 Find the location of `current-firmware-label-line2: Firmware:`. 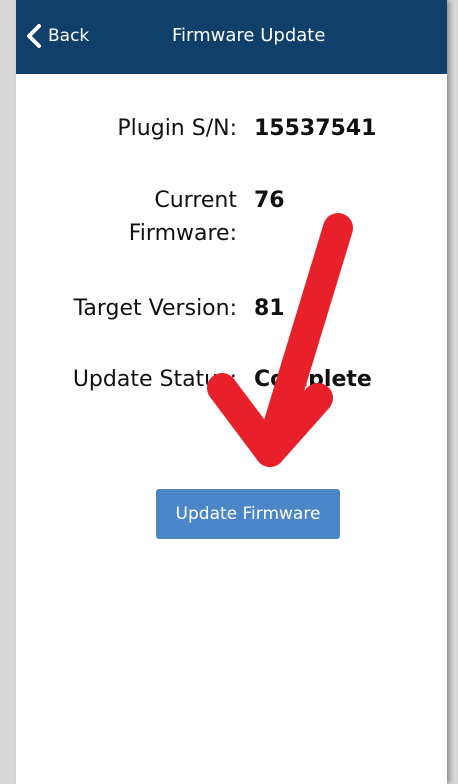

current-firmware-label-line2: Firmware: is located at coordinates (182, 233).